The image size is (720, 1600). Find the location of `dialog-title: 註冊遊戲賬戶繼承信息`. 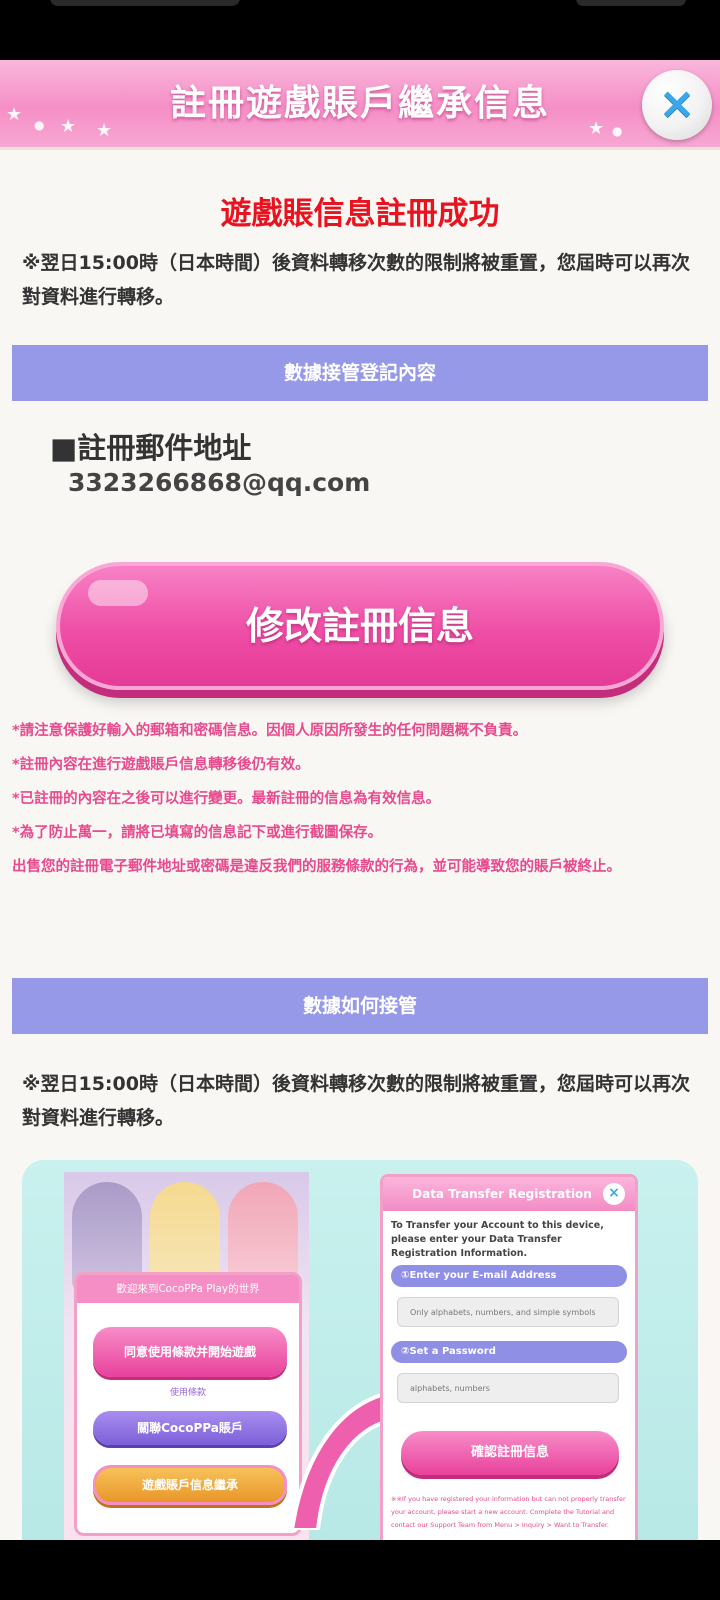

dialog-title: 註冊遊戲賬戶繼承信息 is located at coordinates (359, 103).